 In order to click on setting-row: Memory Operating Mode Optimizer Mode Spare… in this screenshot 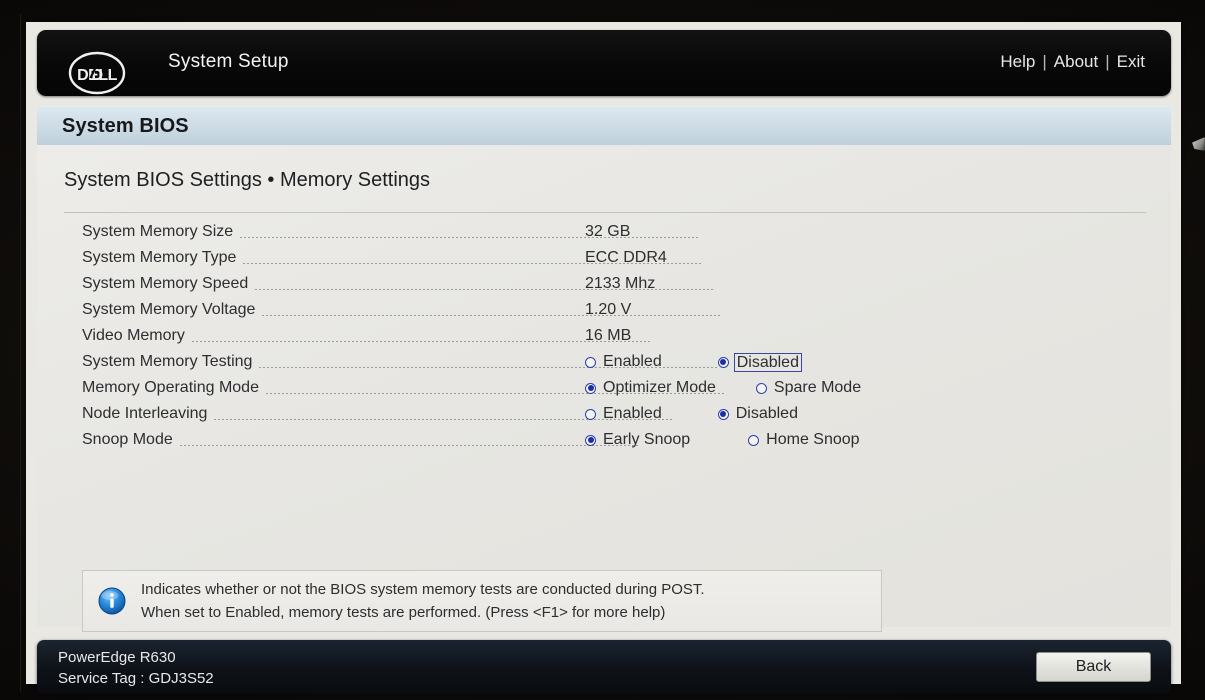, I will do `click(612, 388)`.